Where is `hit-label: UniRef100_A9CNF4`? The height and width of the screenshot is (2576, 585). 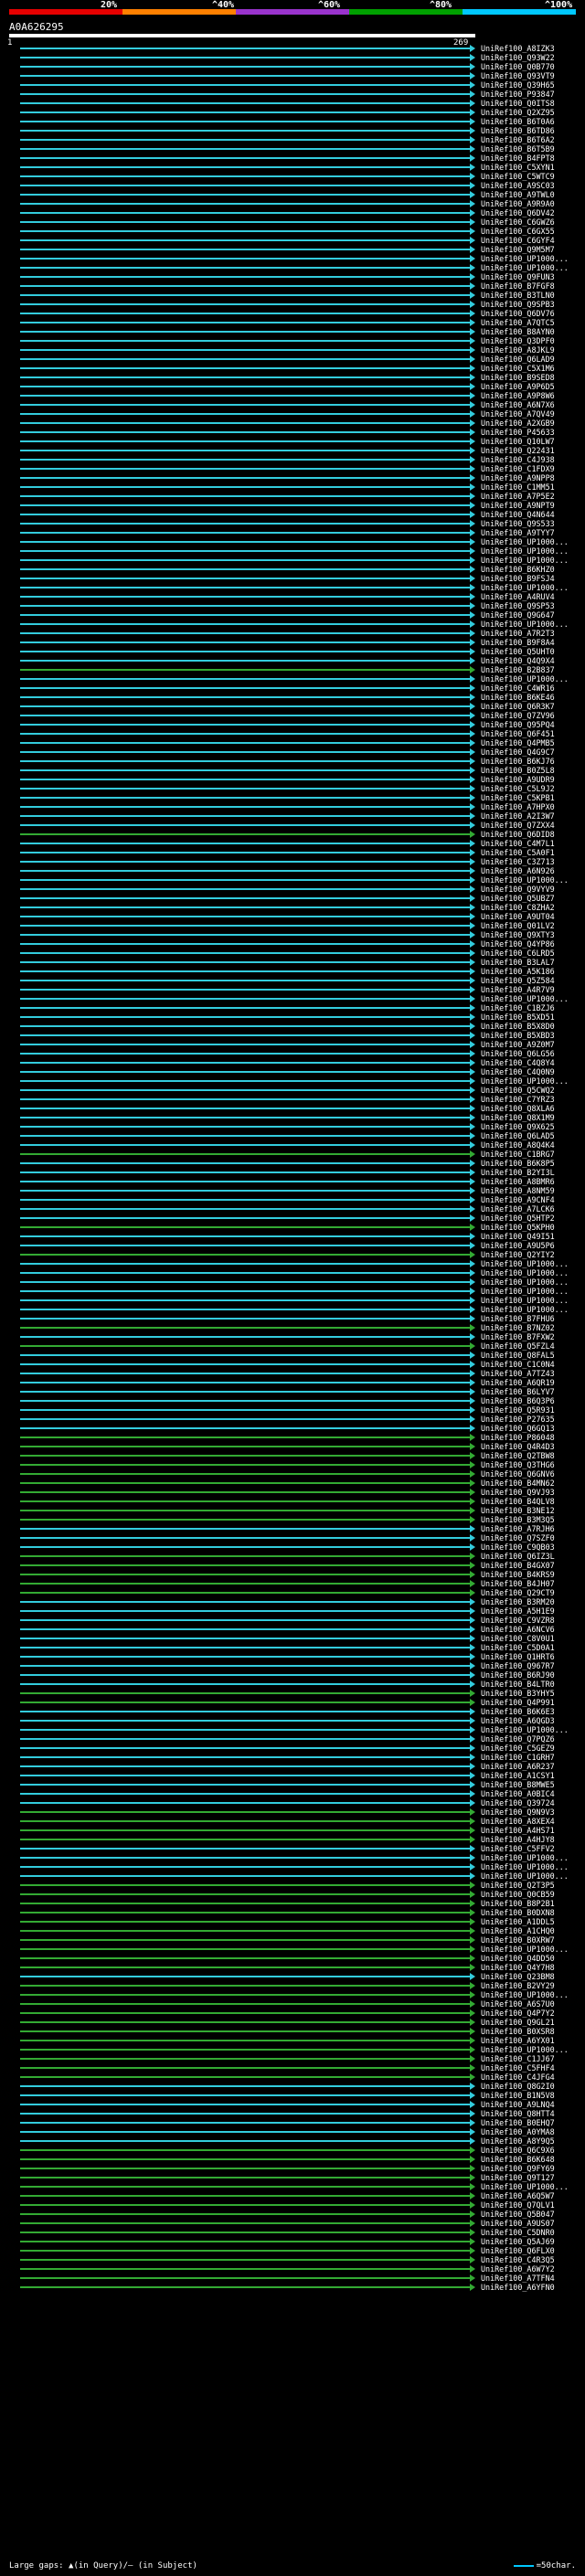
hit-label: UniRef100_A9CNF4 is located at coordinates (518, 1199).